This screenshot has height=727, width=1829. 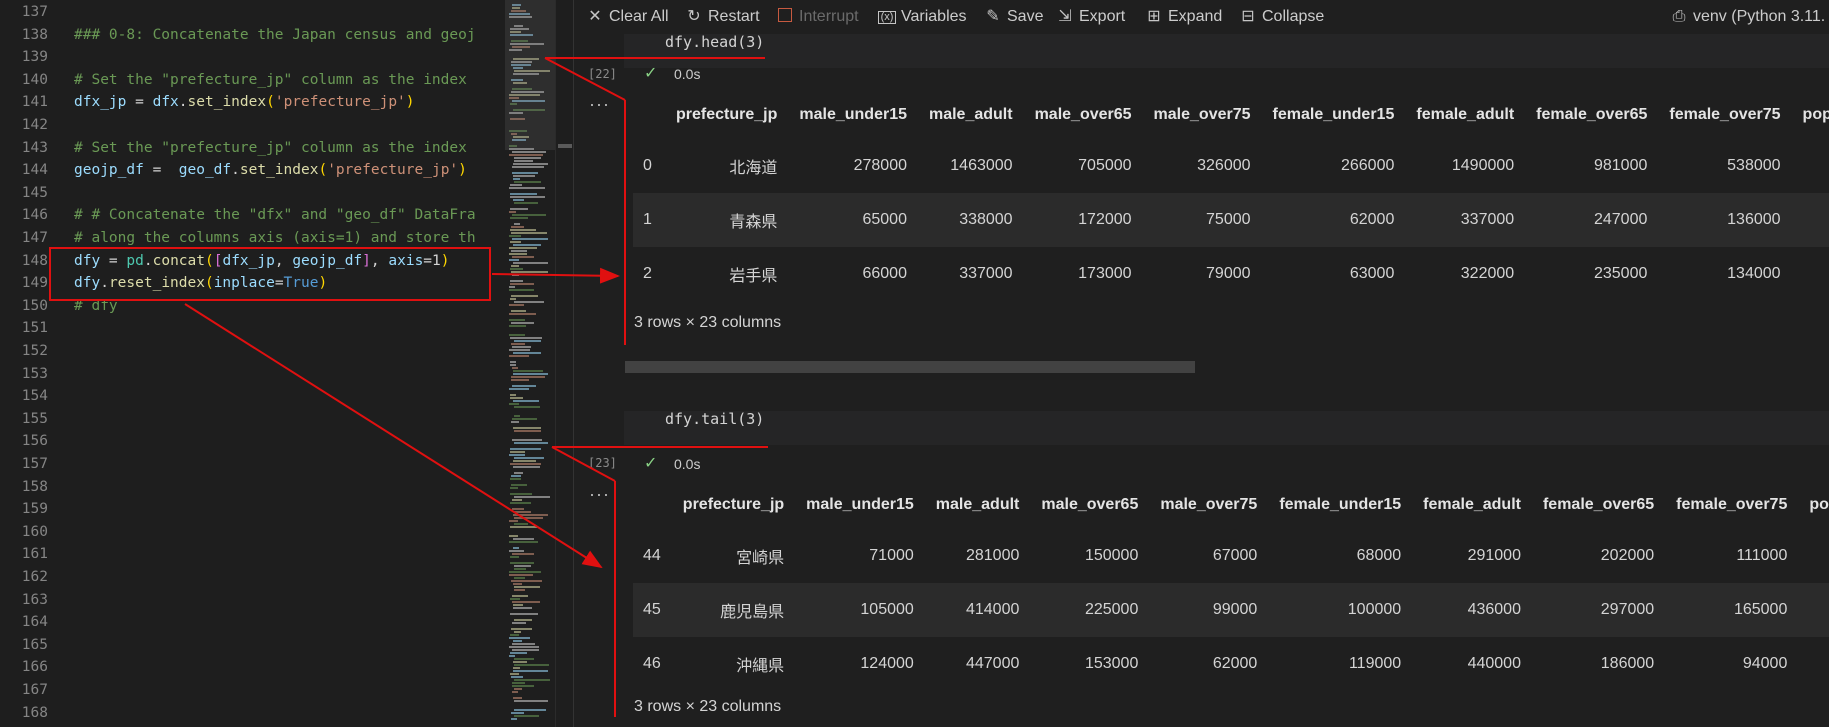 What do you see at coordinates (1111, 663) in the screenshot?
I see `table-cell: 153000` at bounding box center [1111, 663].